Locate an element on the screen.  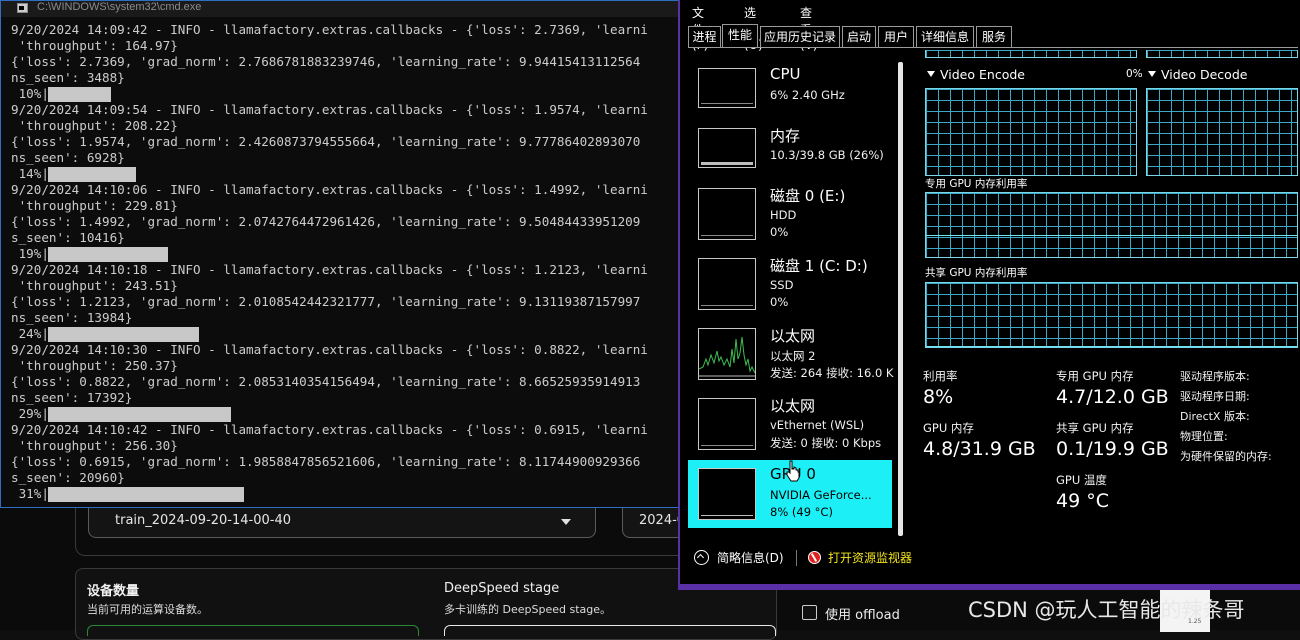
sidebar-item-detail-2: 发送: 0 接收: 0 Kbps is located at coordinates (826, 443).